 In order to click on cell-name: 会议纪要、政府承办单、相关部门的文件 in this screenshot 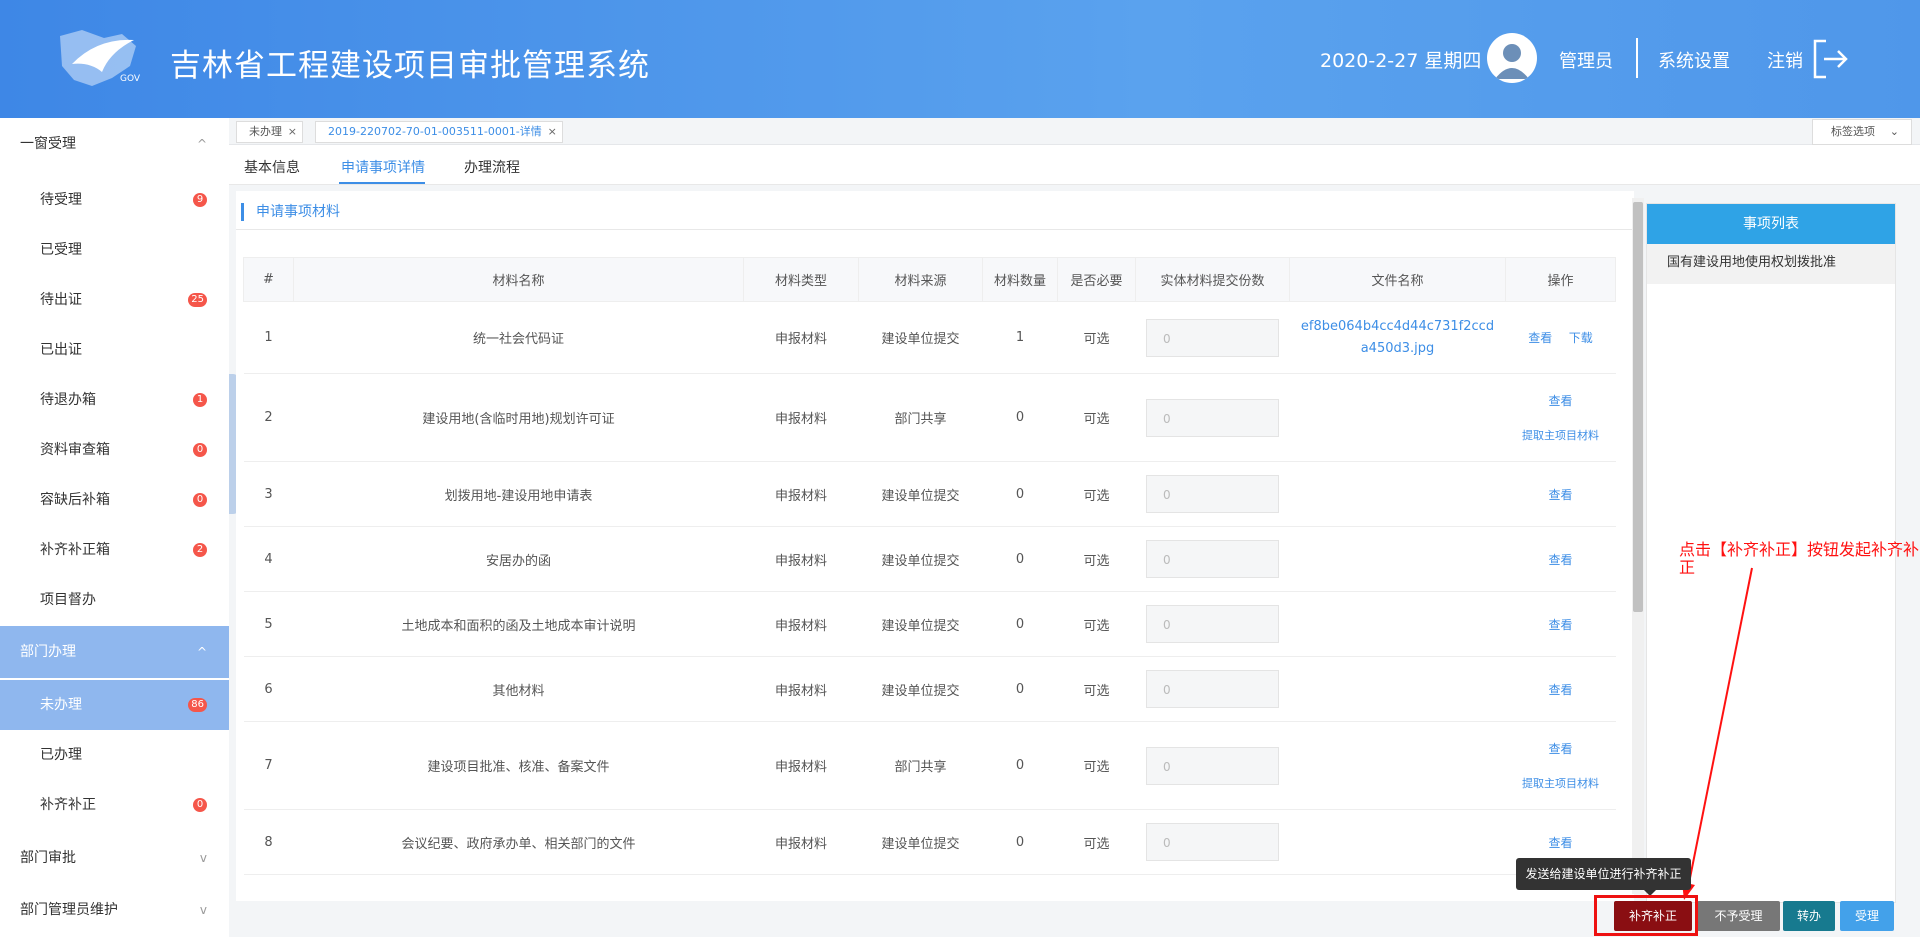, I will do `click(518, 842)`.